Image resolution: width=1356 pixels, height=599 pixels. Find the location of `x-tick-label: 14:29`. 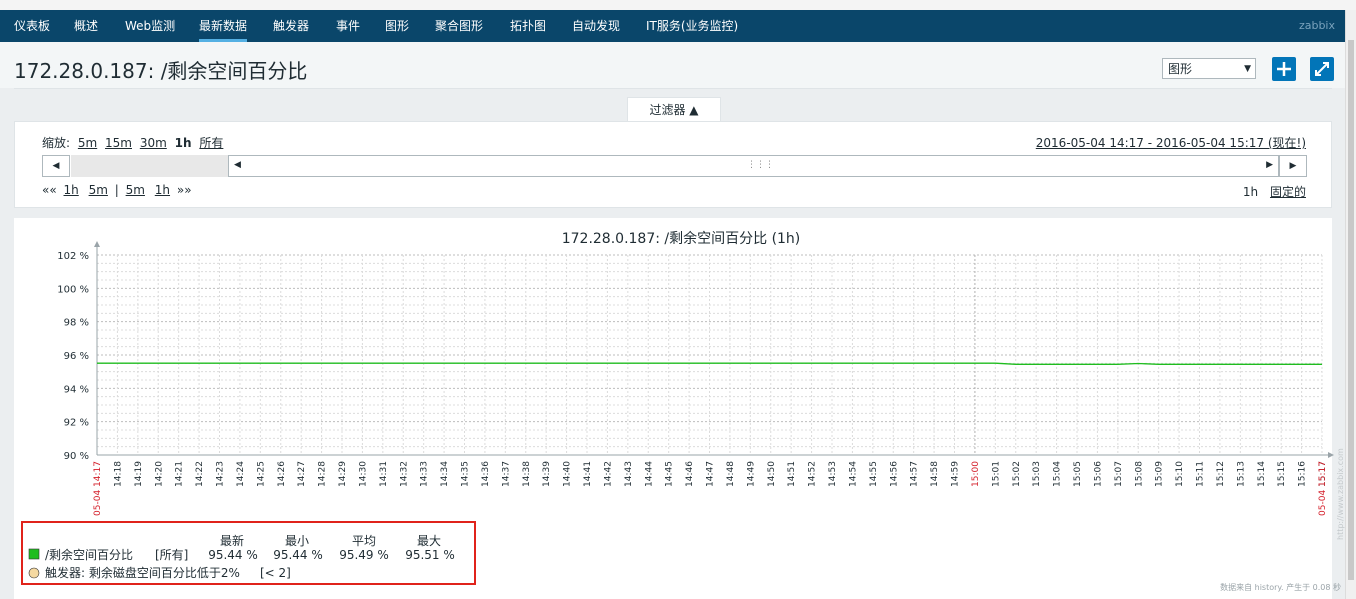

x-tick-label: 14:29 is located at coordinates (343, 474).